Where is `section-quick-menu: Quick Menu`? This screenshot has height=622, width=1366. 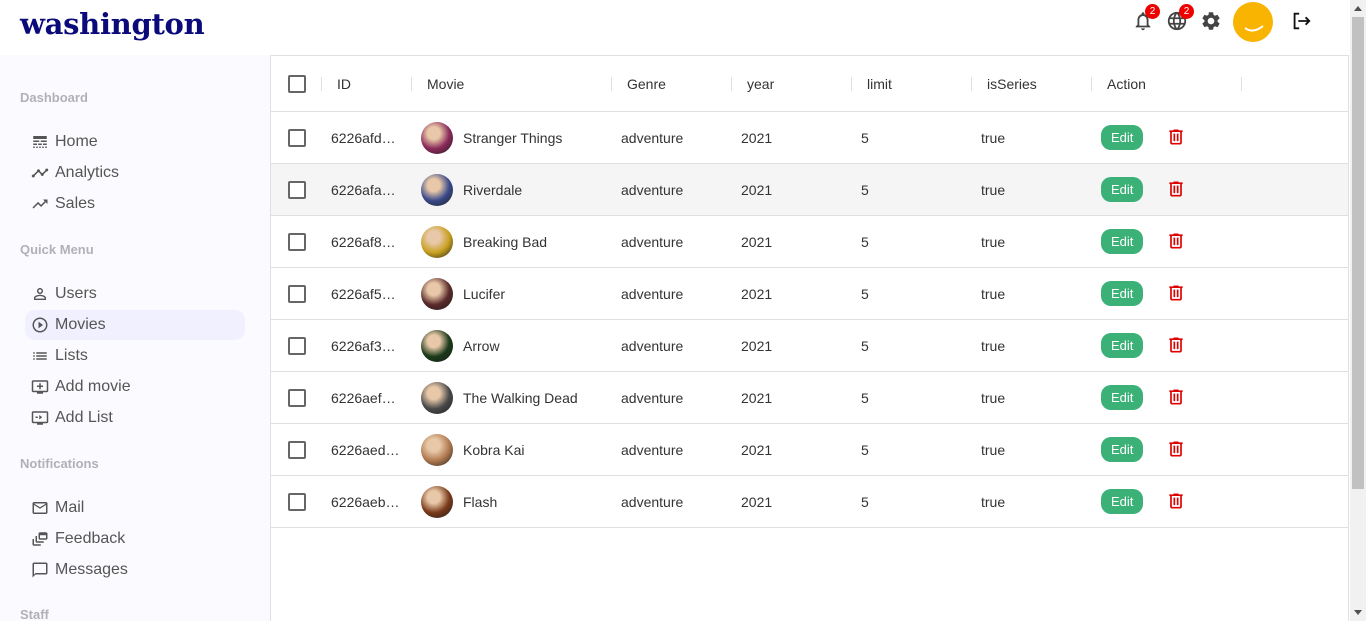 section-quick-menu: Quick Menu is located at coordinates (57, 249).